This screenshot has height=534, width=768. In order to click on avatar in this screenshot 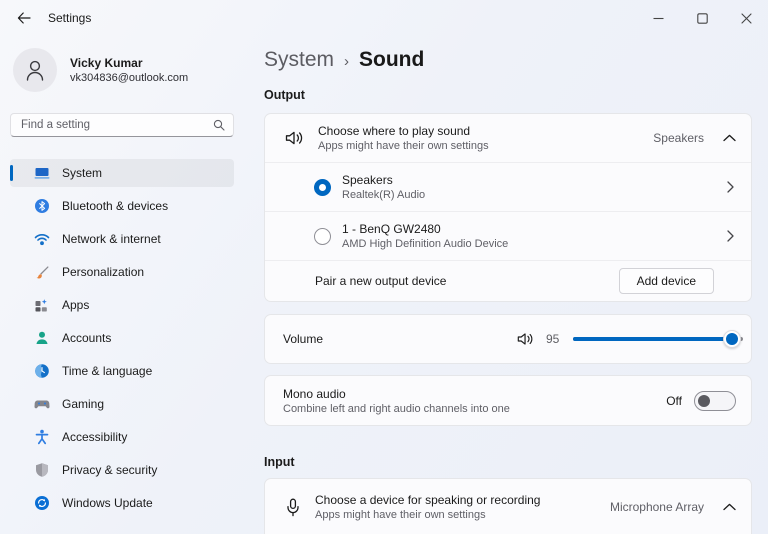, I will do `click(35, 70)`.